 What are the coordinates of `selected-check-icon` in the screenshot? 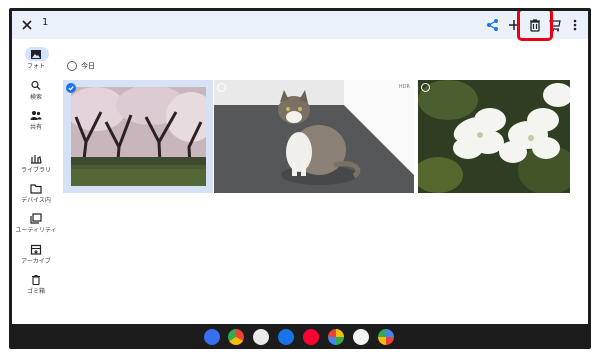 It's located at (71, 88).